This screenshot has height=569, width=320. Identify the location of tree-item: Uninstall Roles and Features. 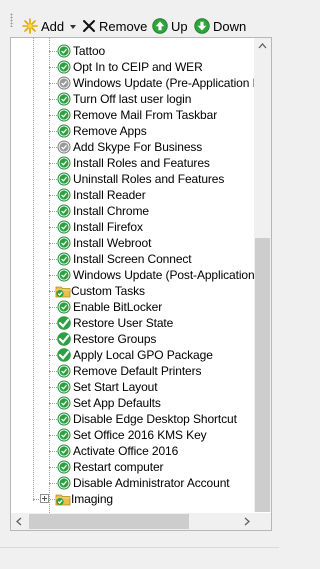
(132, 179).